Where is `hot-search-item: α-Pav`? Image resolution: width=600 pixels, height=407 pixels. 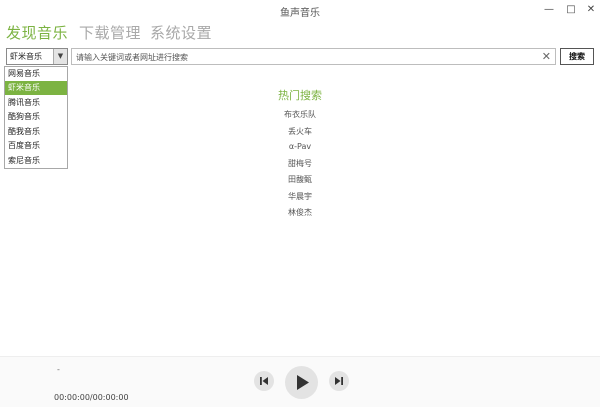 hot-search-item: α-Pav is located at coordinates (300, 146).